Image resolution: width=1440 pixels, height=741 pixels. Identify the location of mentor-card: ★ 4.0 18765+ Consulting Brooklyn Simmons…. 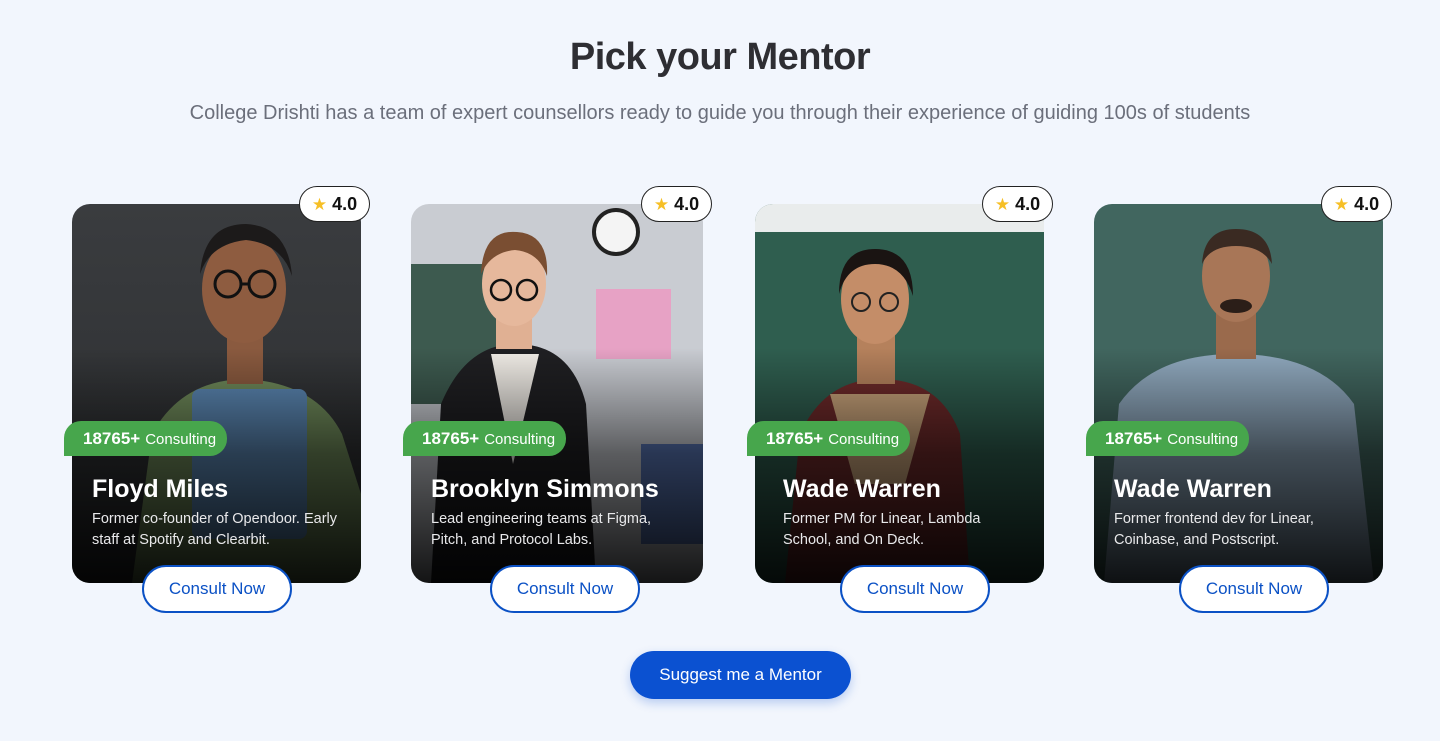
(557, 399).